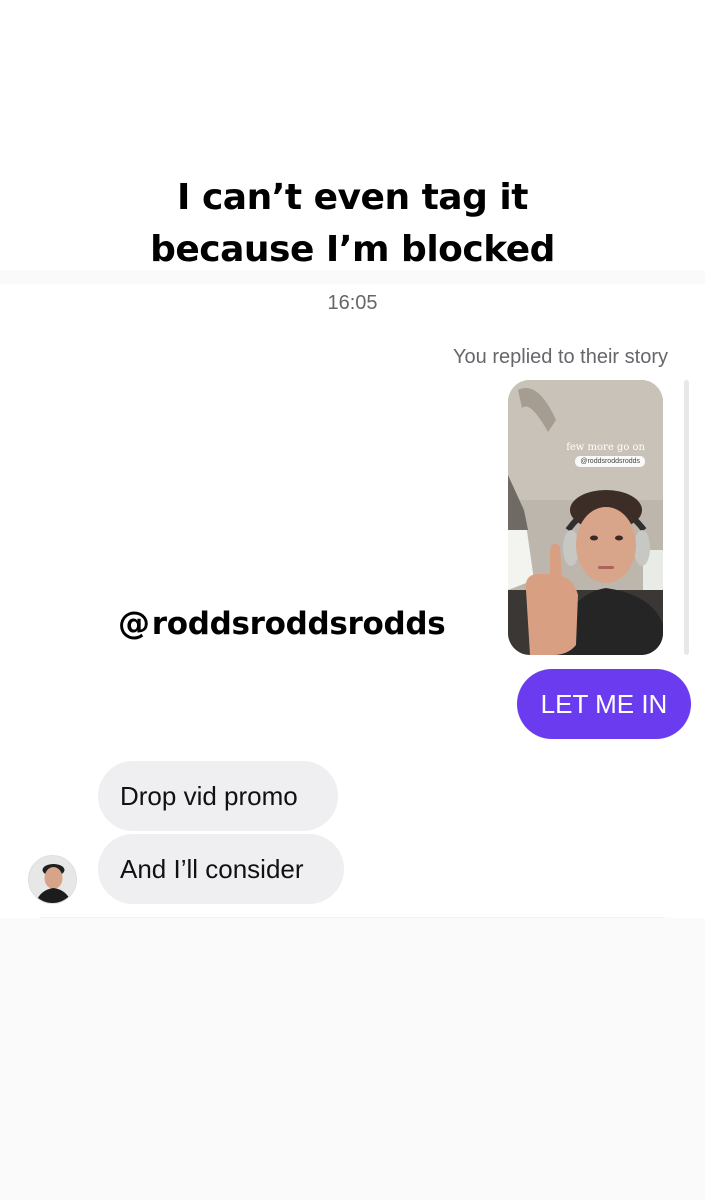 The image size is (705, 1200). Describe the element at coordinates (352, 303) in the screenshot. I see `message-timestamp: 16:05` at that location.